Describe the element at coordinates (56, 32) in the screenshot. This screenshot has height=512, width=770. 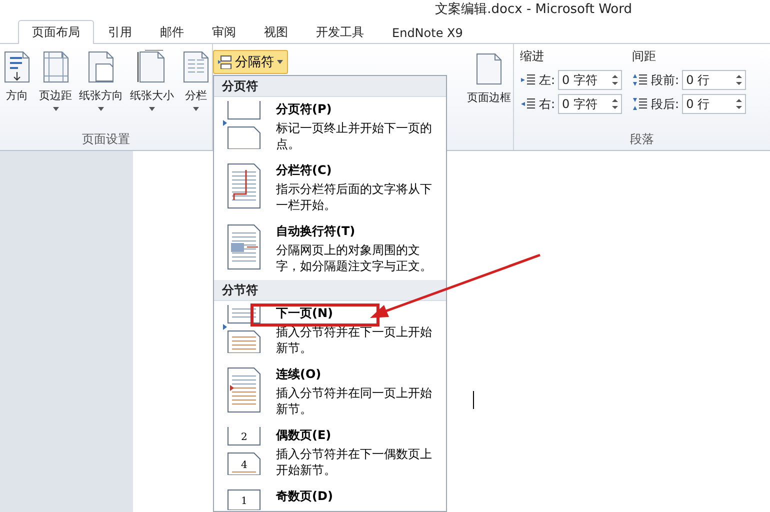
I see `ribbon-tab: 页面布局` at that location.